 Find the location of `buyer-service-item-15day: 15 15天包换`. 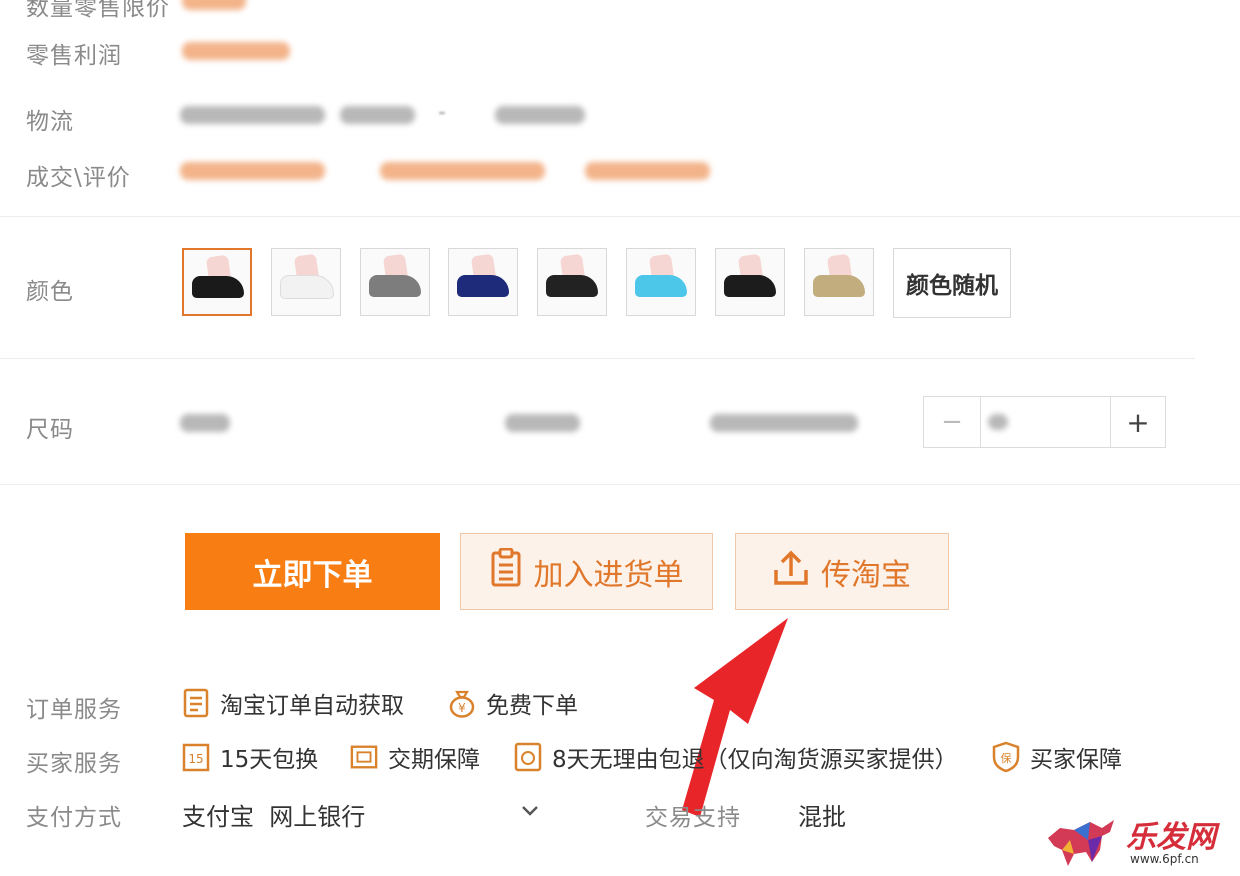

buyer-service-item-15day: 15 15天包换 is located at coordinates (250, 757).